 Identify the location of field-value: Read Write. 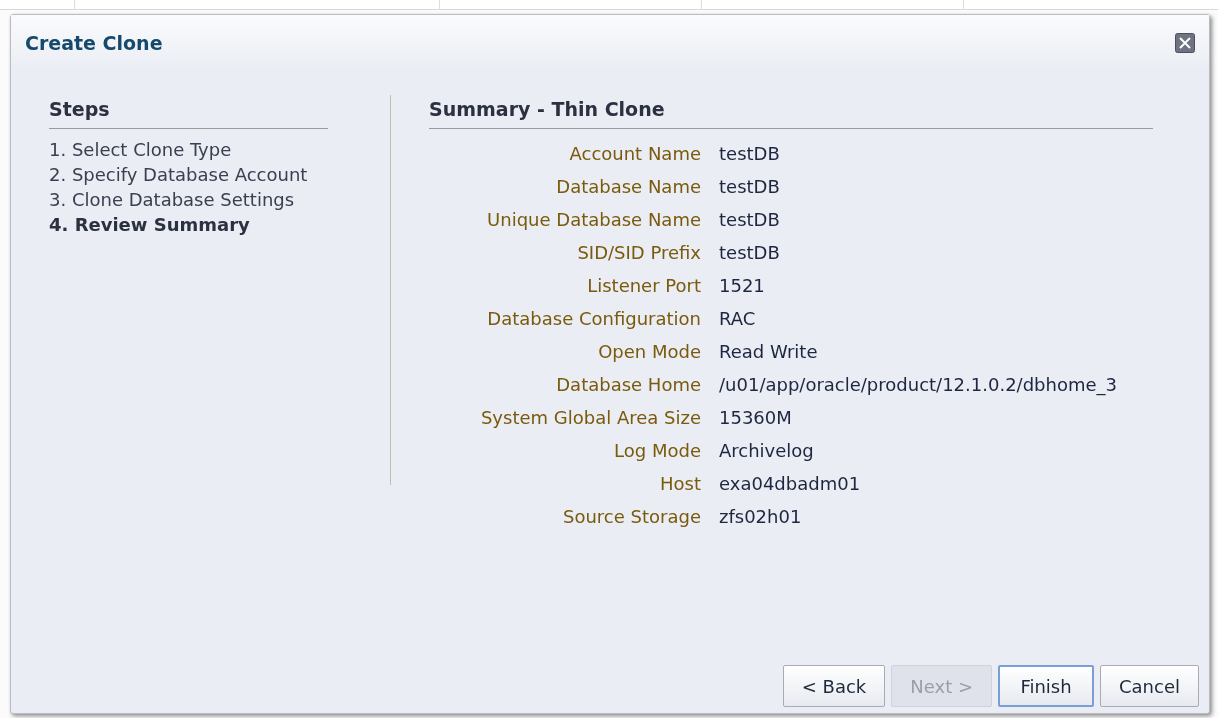
(769, 351).